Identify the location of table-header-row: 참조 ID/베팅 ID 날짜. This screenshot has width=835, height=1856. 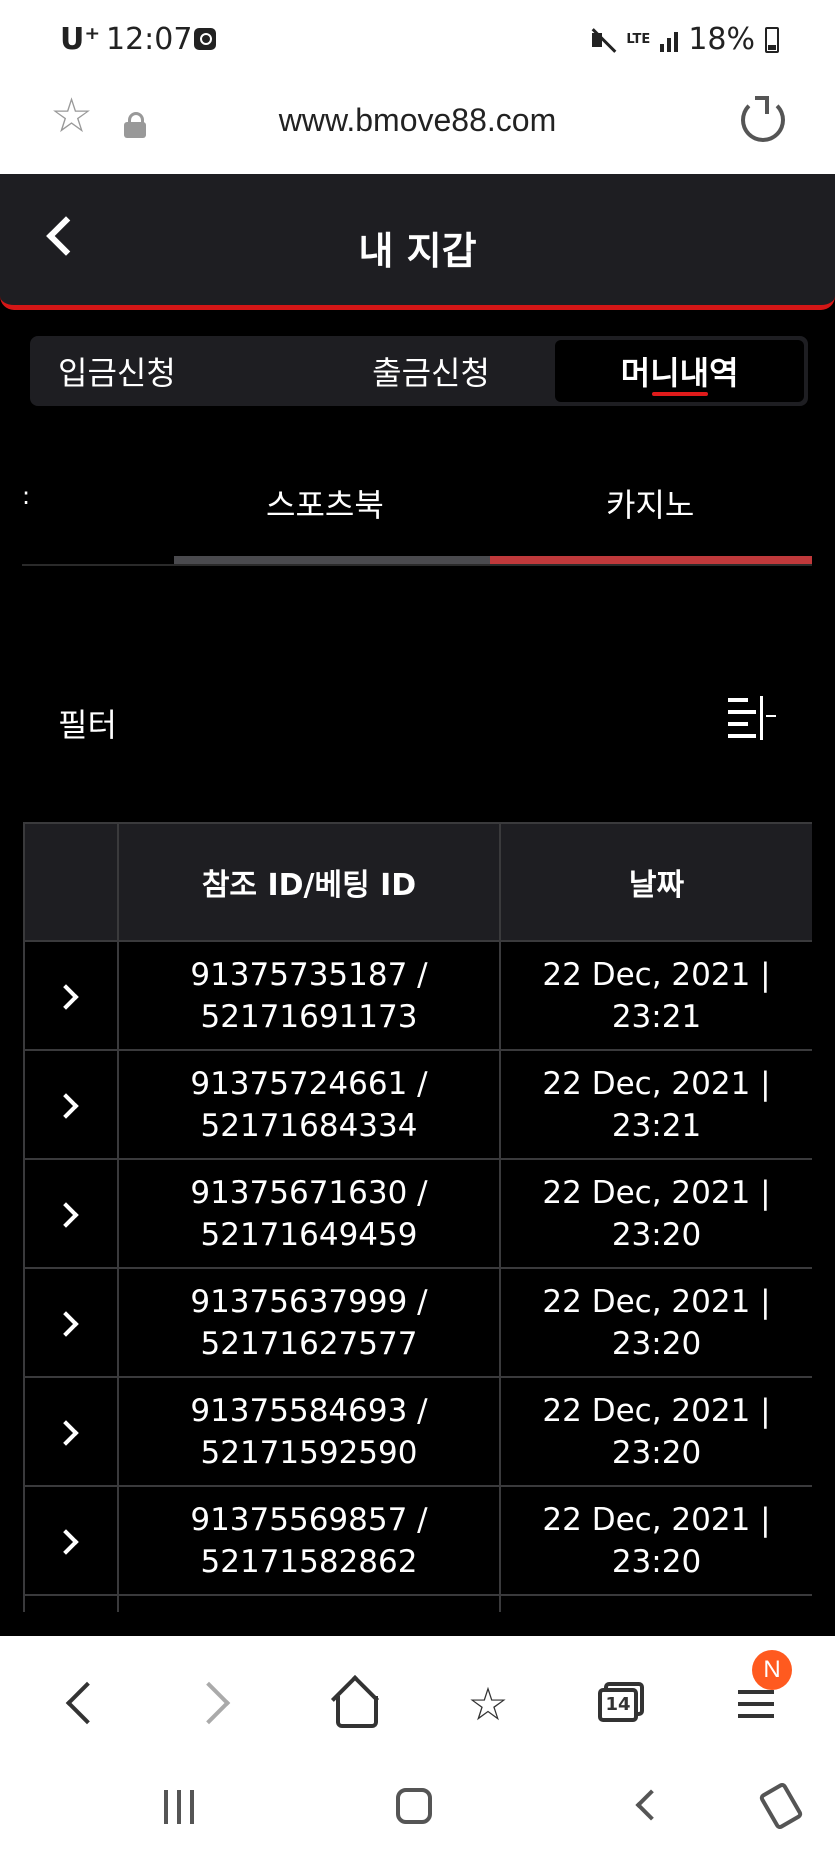
(417, 882).